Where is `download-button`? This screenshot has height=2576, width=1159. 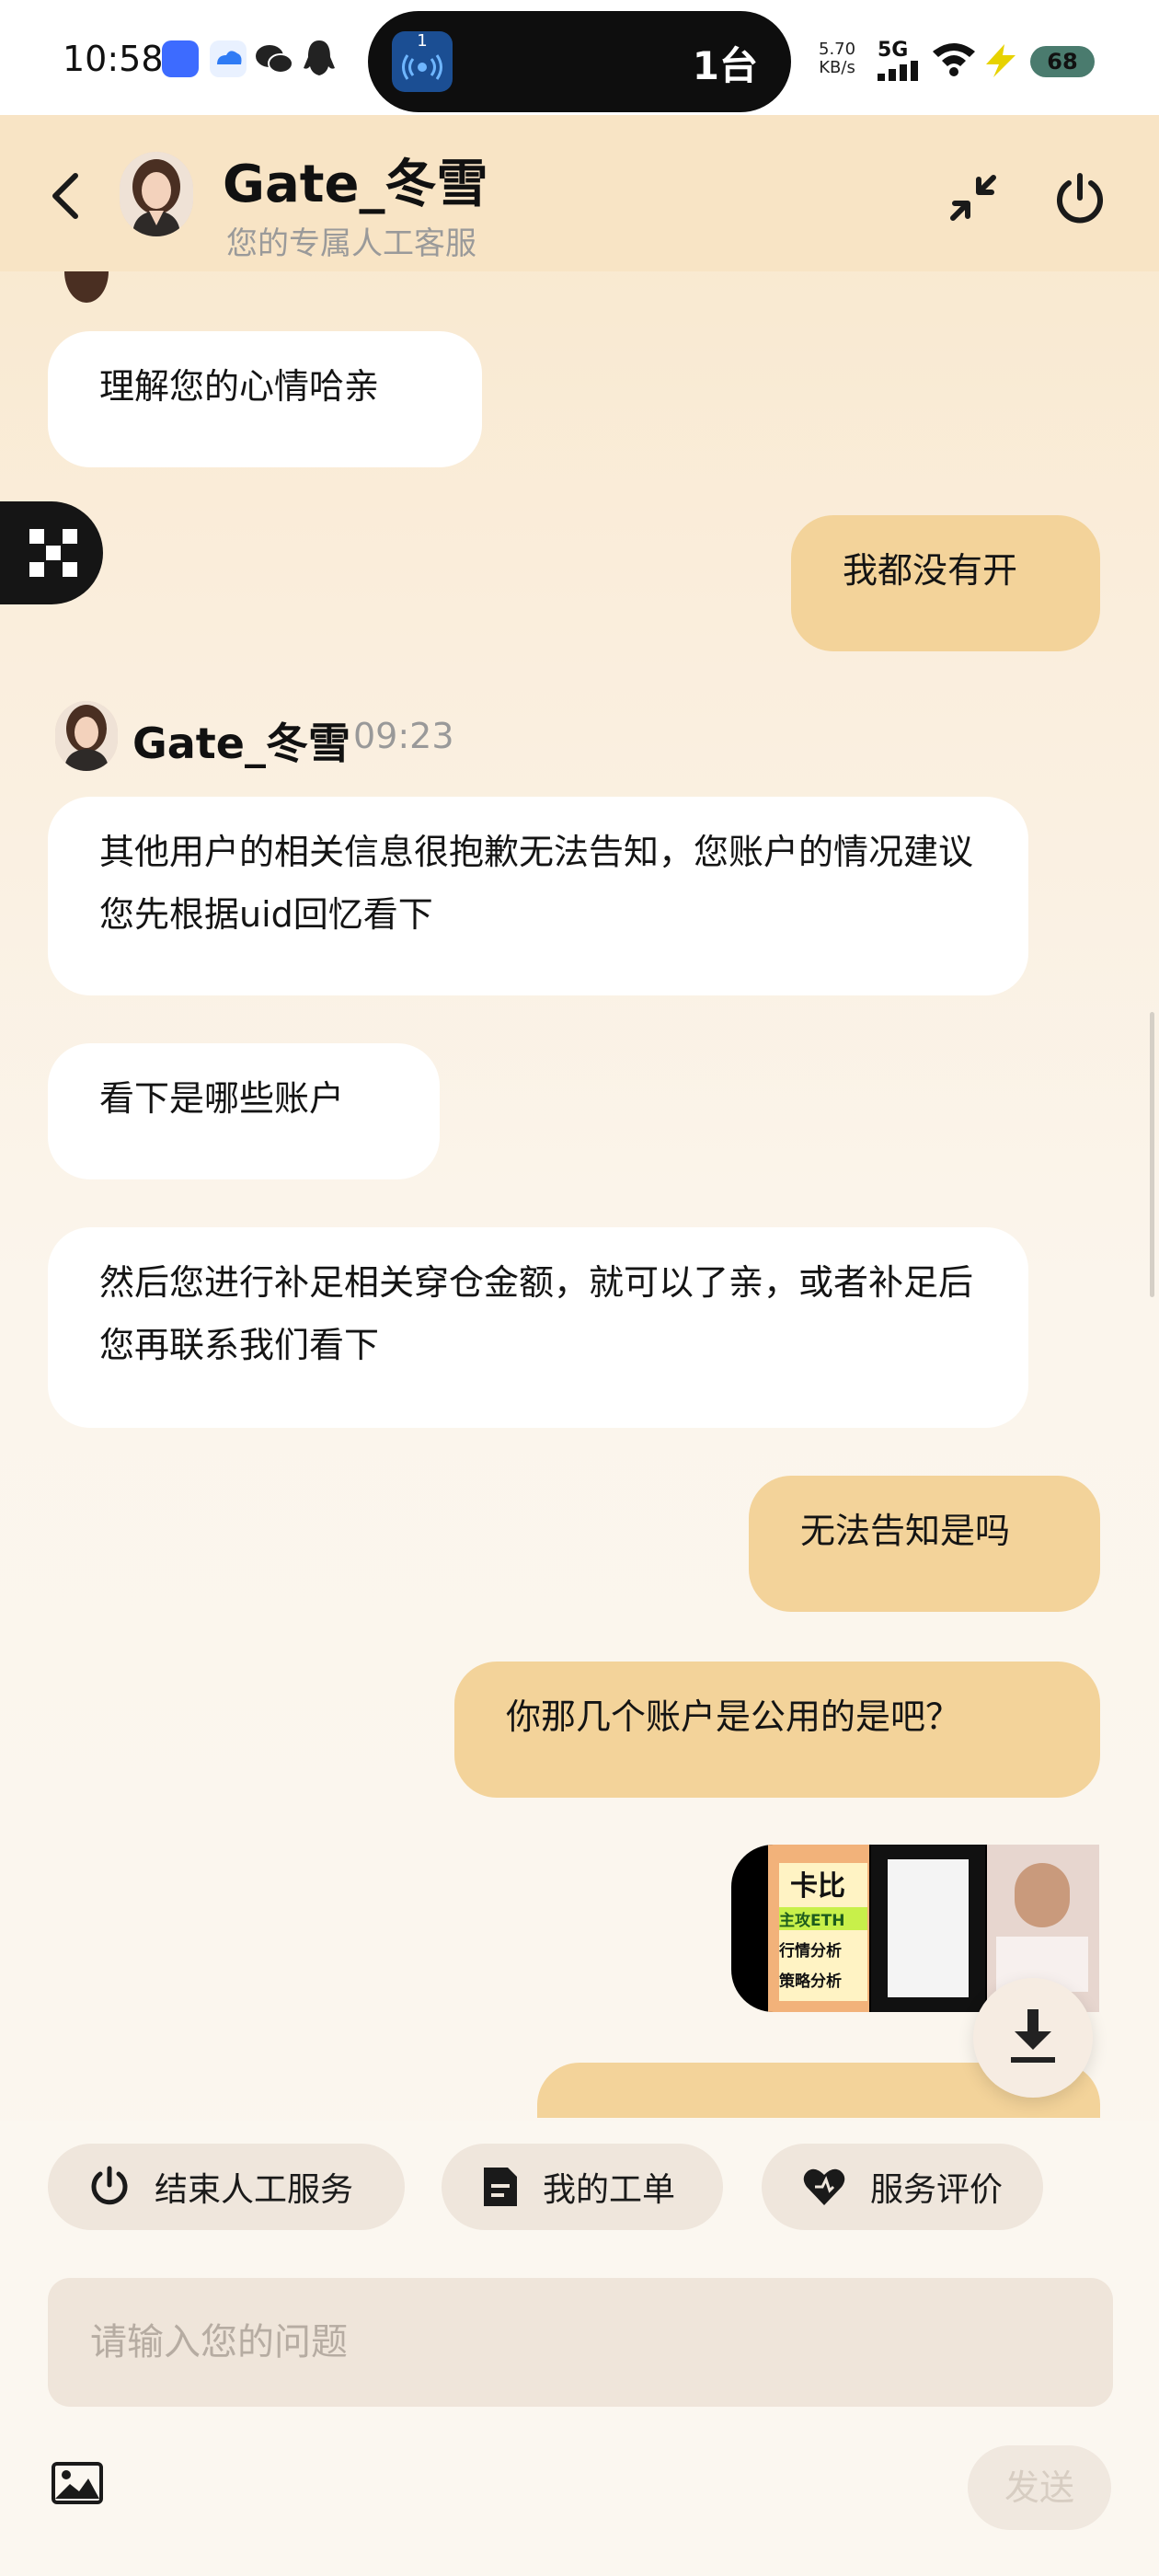 download-button is located at coordinates (1033, 2038).